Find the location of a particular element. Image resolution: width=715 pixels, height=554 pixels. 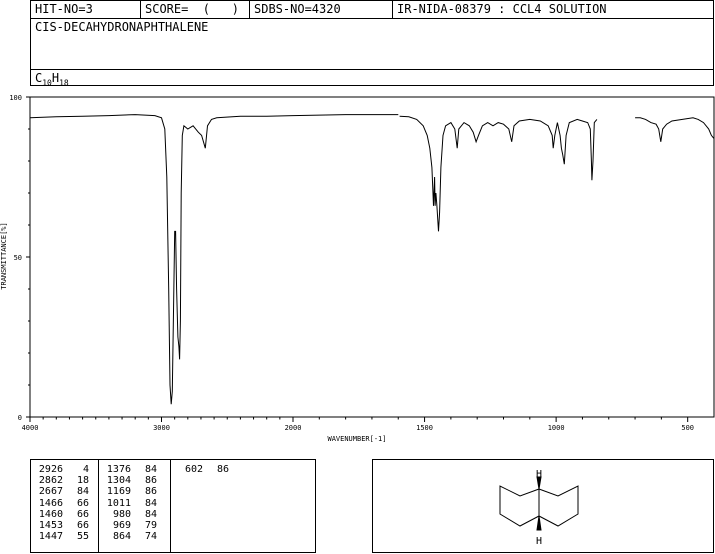

x-axis-label: WAVENUMBER[-1] is located at coordinates (356, 439).